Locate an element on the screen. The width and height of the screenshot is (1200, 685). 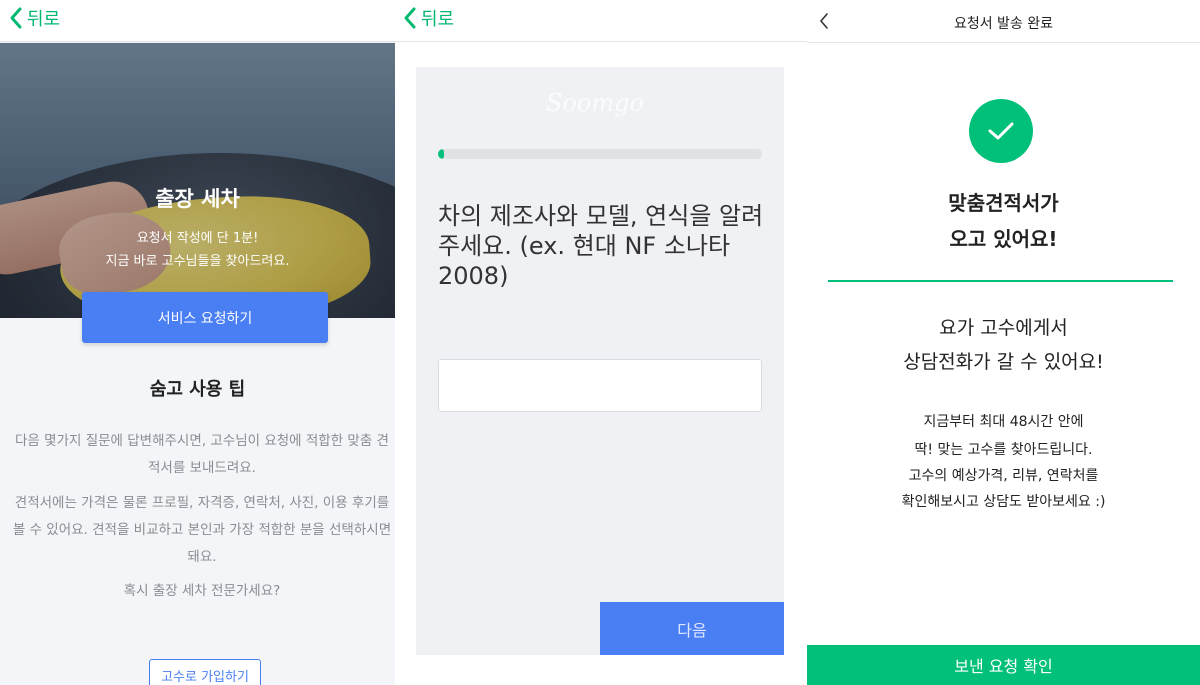
hero-title: 출장 세차 is located at coordinates (197, 199).